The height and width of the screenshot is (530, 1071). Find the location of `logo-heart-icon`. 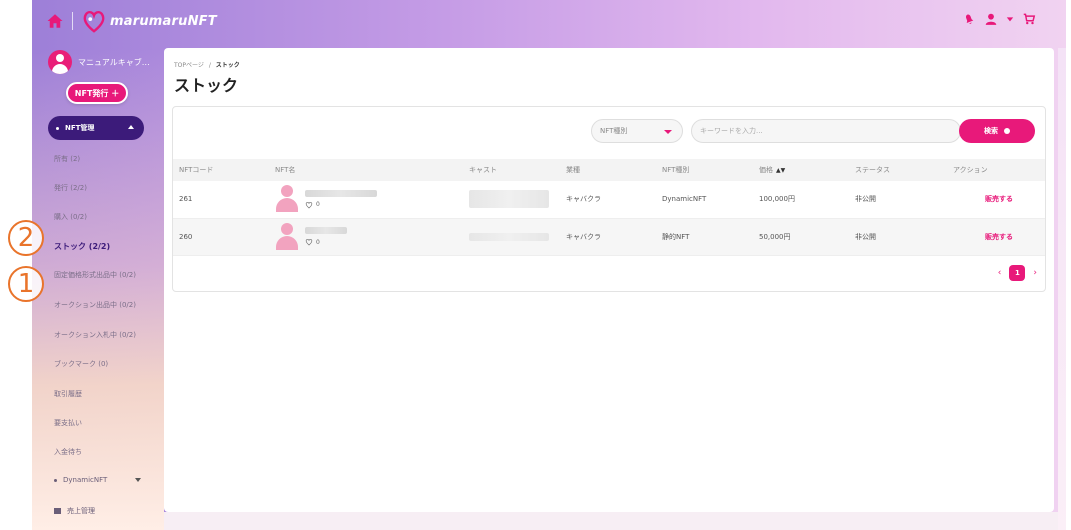

logo-heart-icon is located at coordinates (94, 21).